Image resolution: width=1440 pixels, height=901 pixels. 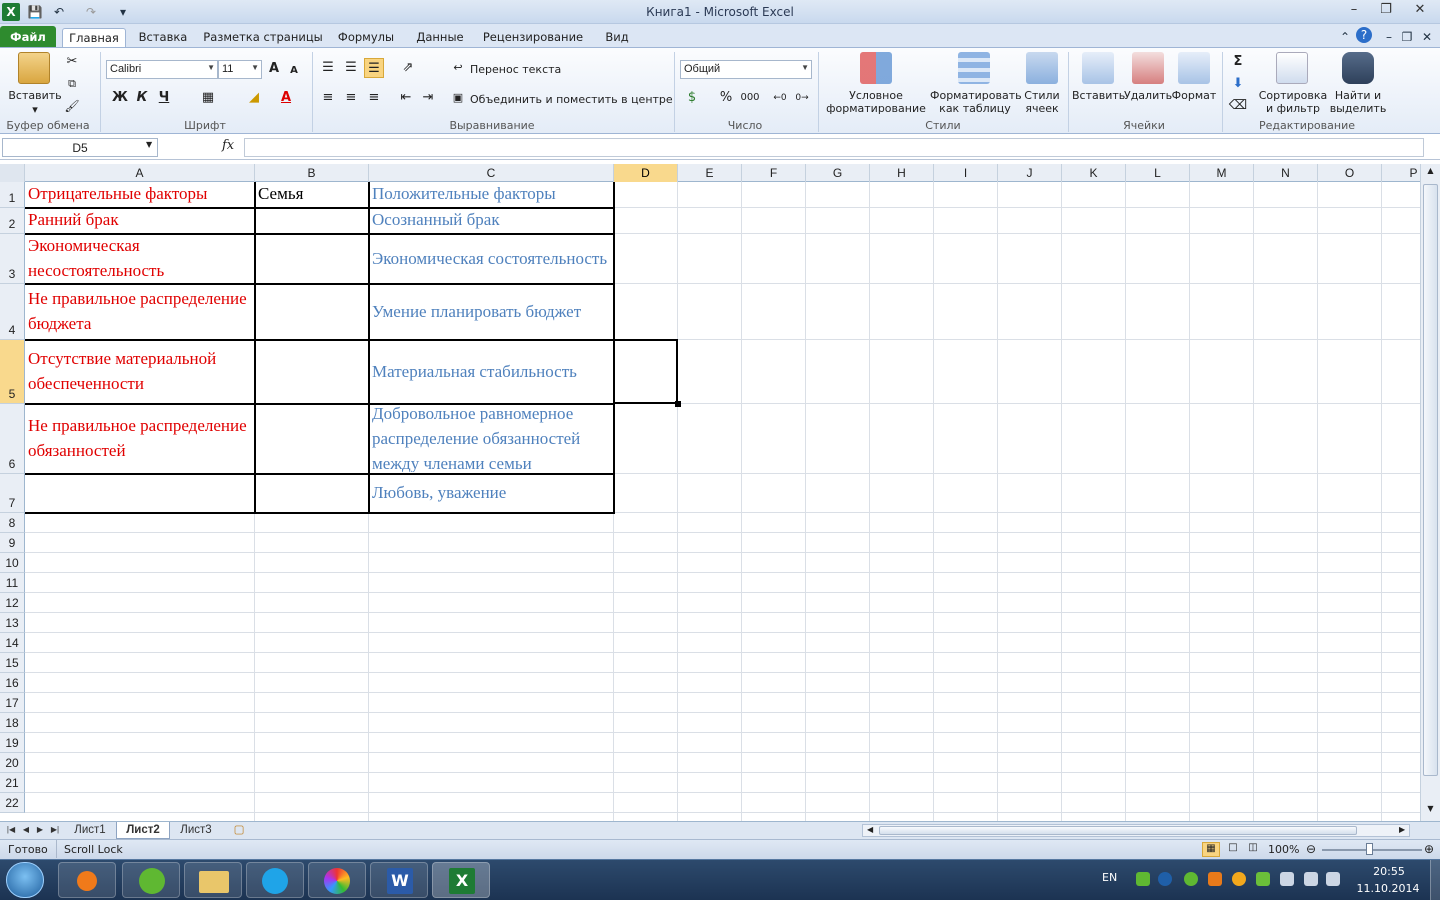 What do you see at coordinates (1435, 880) in the screenshot?
I see `show-desktop-button` at bounding box center [1435, 880].